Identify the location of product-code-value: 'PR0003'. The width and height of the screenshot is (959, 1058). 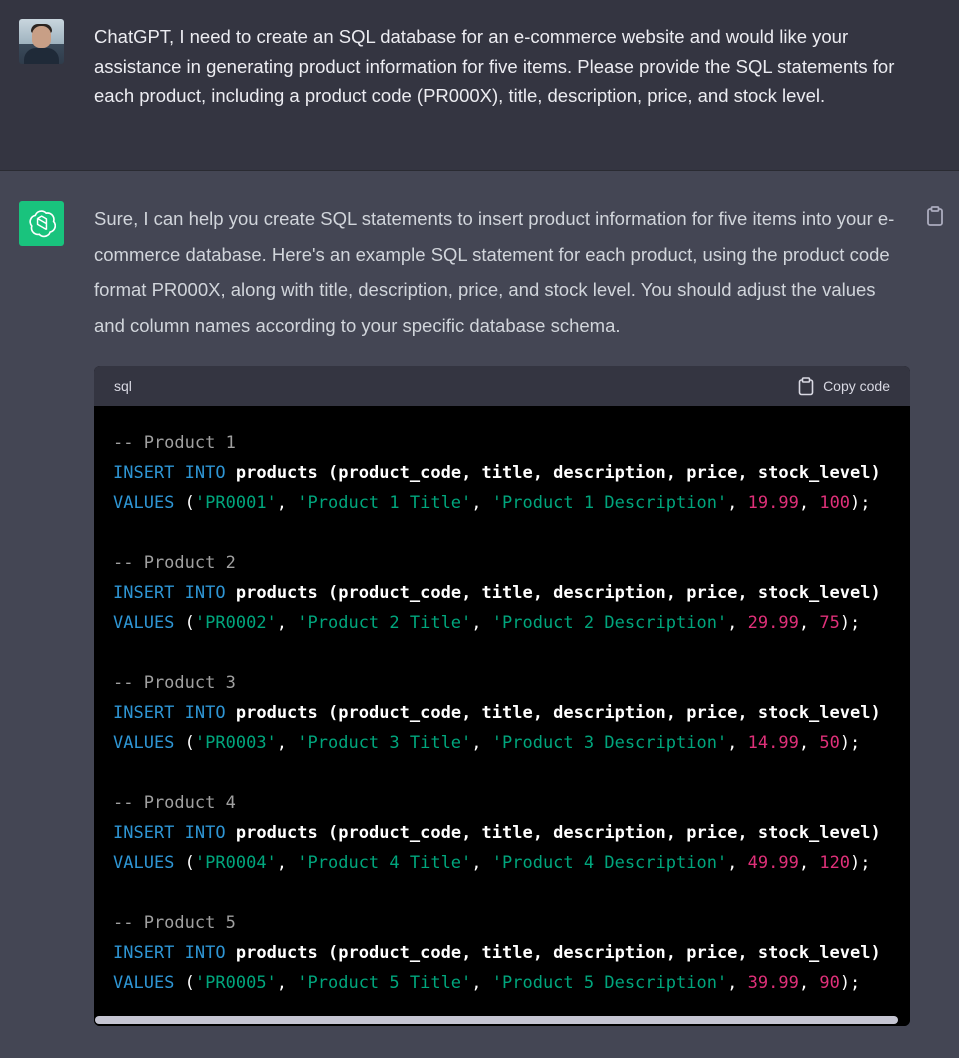
(235, 743).